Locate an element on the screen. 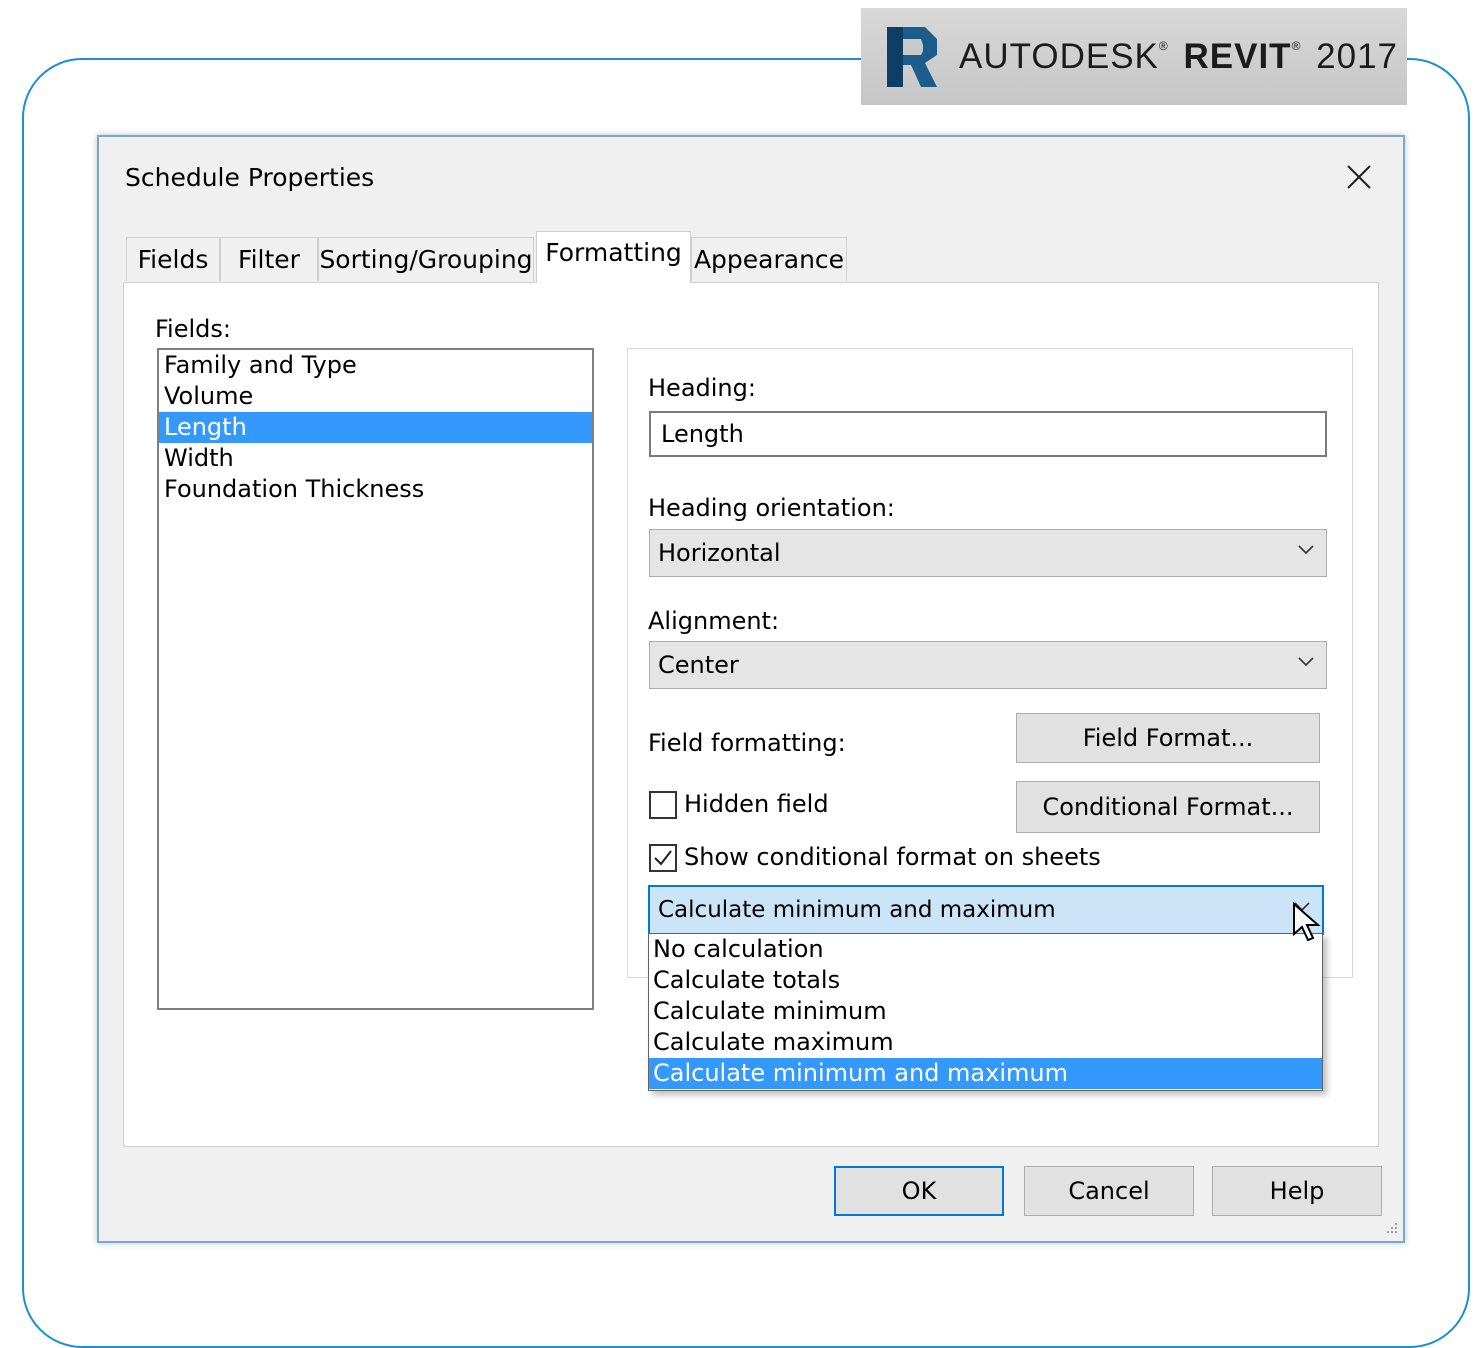  dropdown-option: Calculate minimum is located at coordinates (985, 1011).